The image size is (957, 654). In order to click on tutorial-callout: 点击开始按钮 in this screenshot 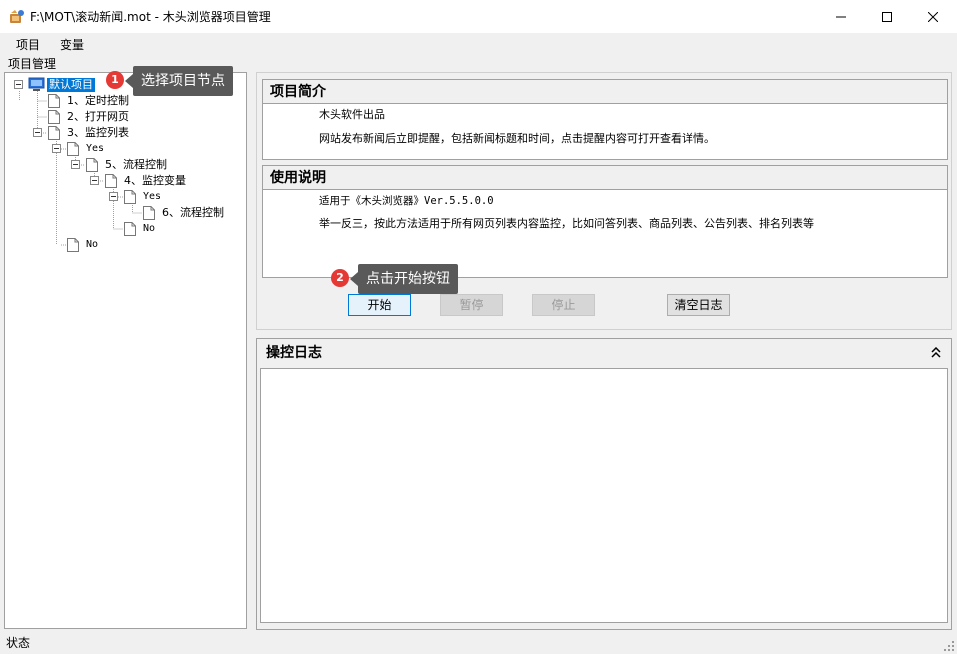, I will do `click(404, 279)`.